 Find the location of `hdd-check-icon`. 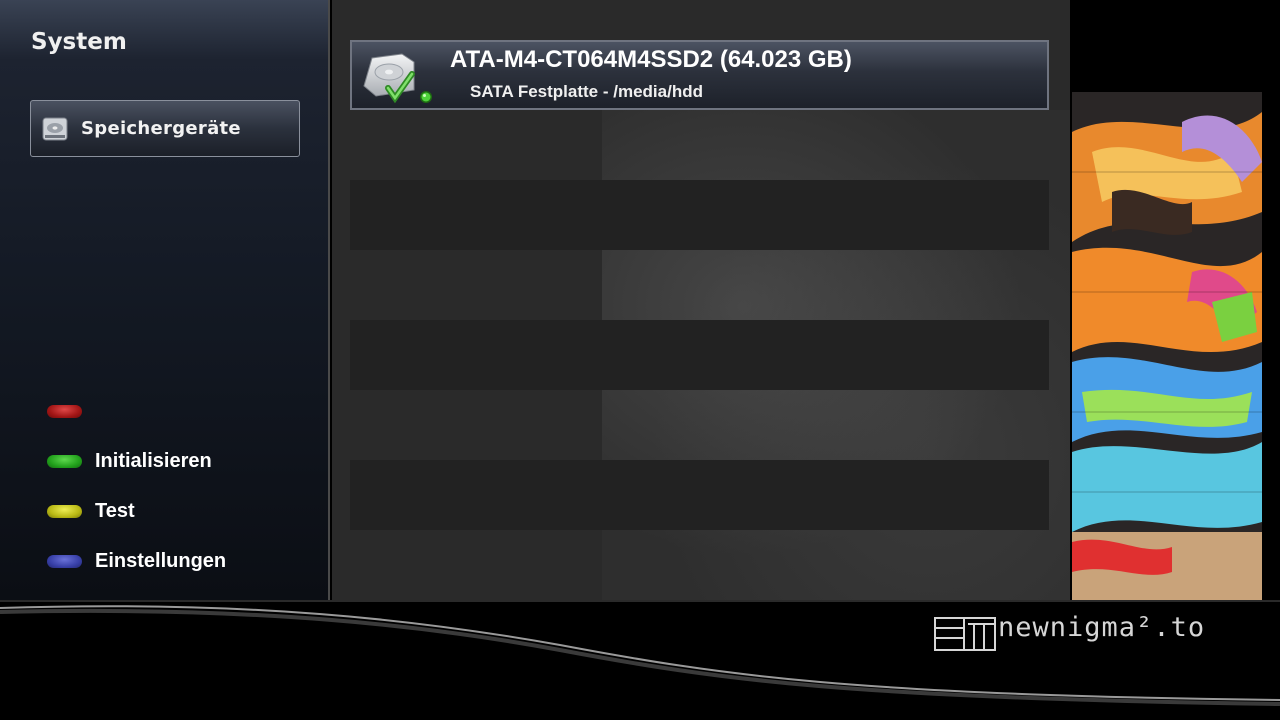

hdd-check-icon is located at coordinates (397, 78).